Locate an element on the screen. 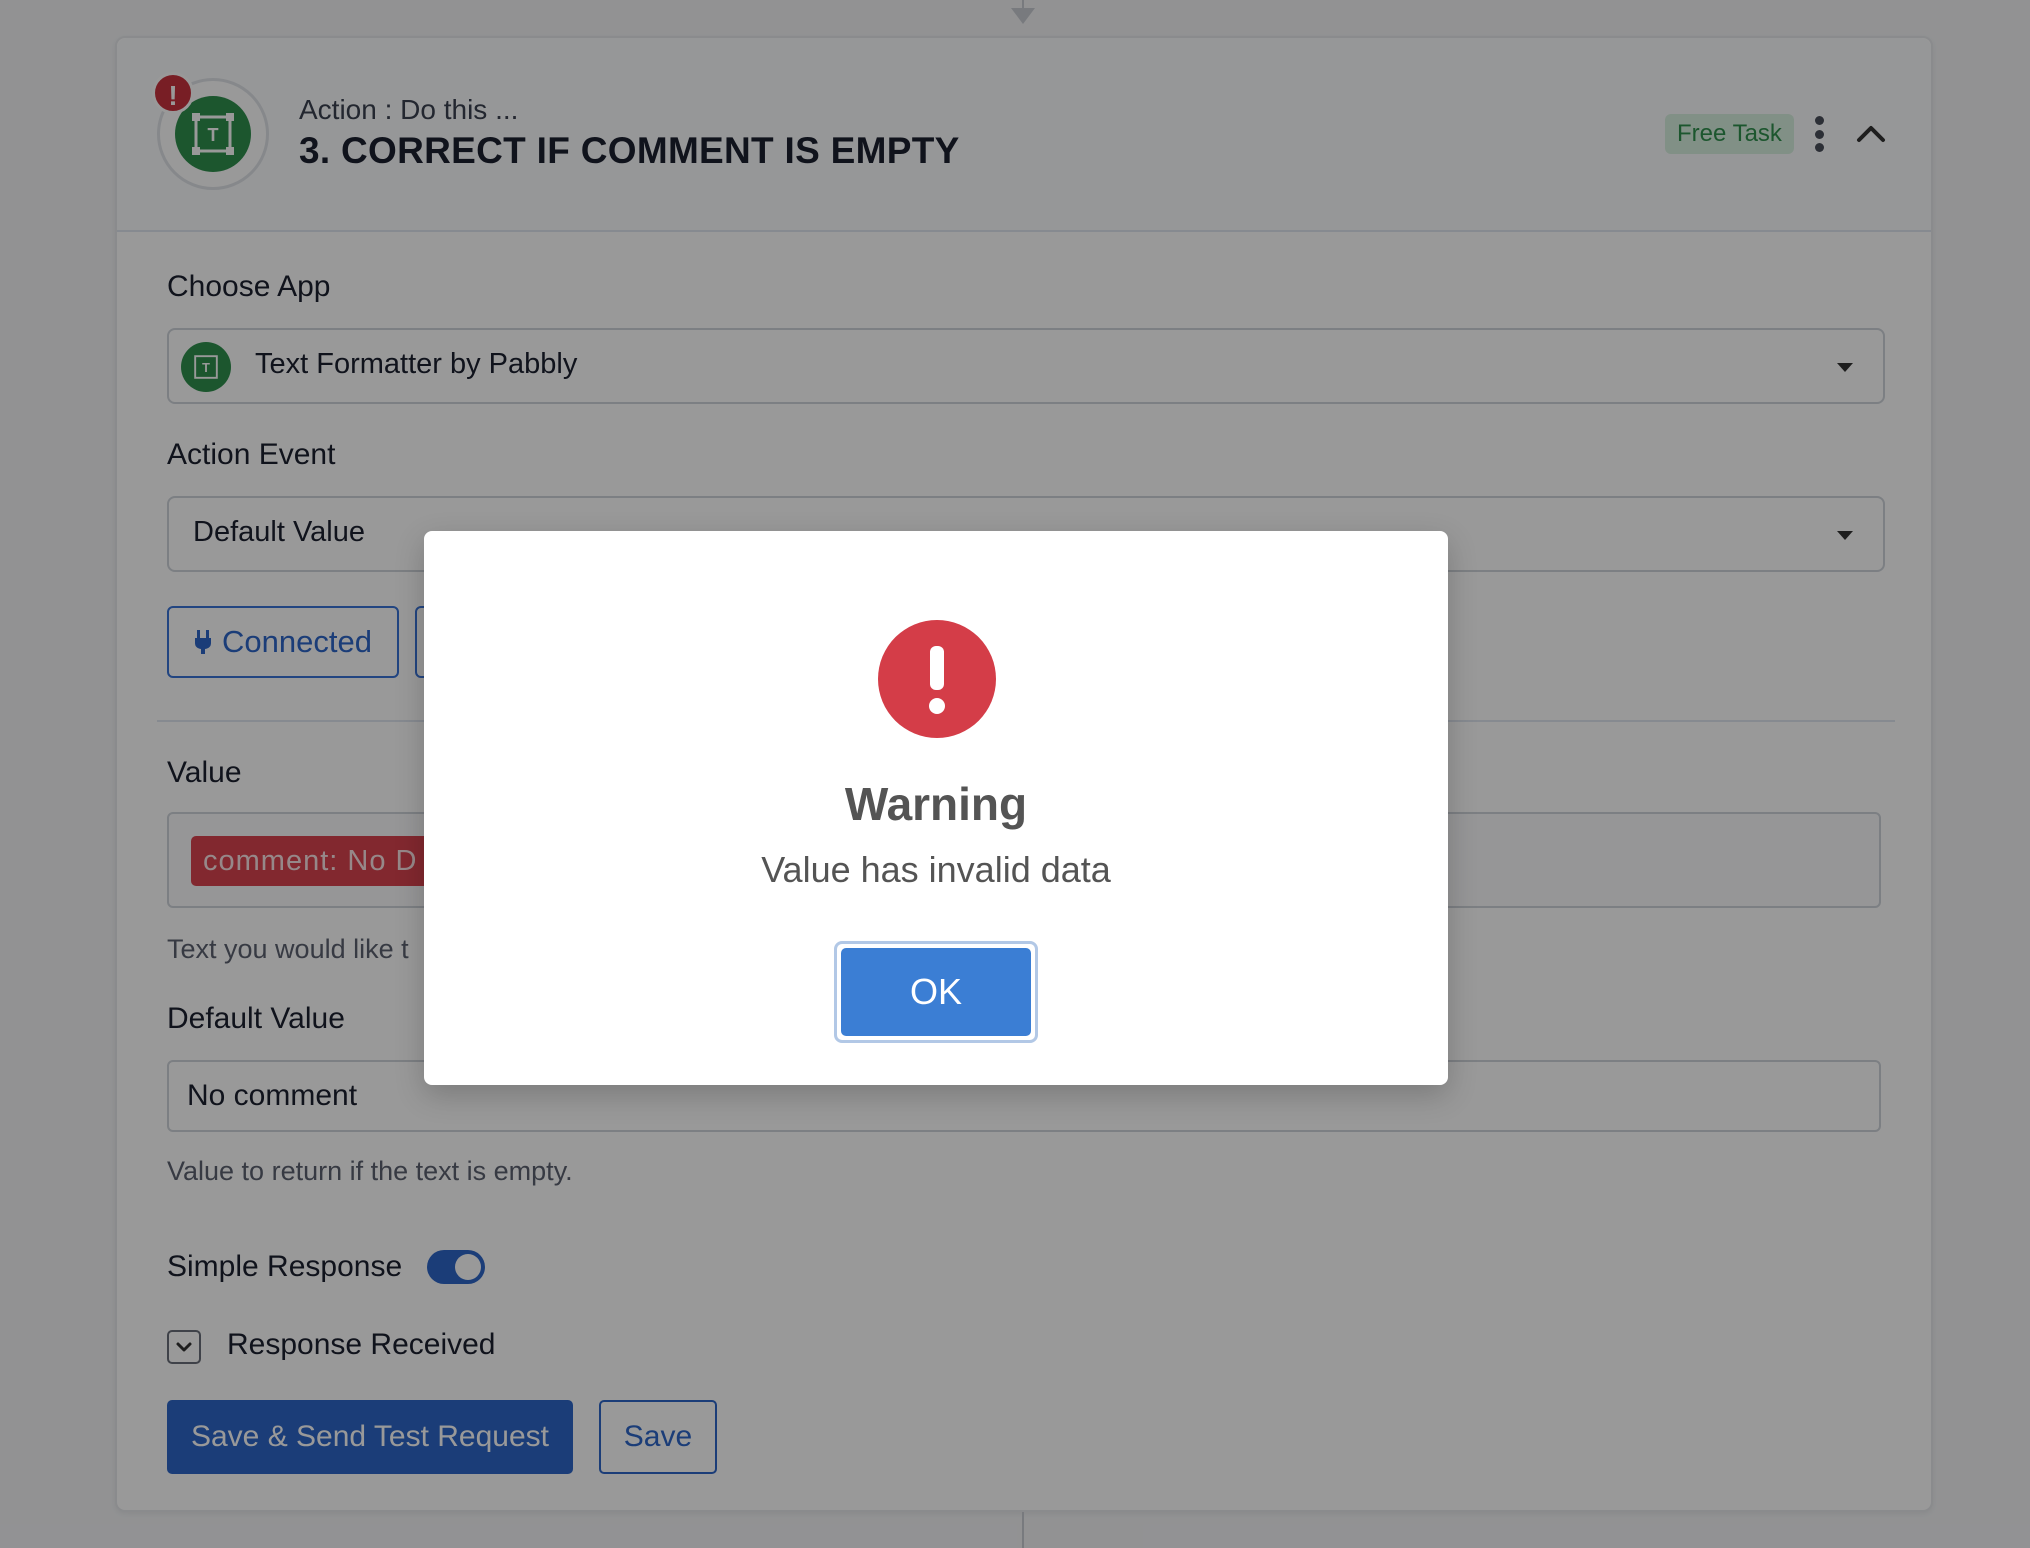 This screenshot has width=2030, height=1548. ok-button: OK is located at coordinates (936, 992).